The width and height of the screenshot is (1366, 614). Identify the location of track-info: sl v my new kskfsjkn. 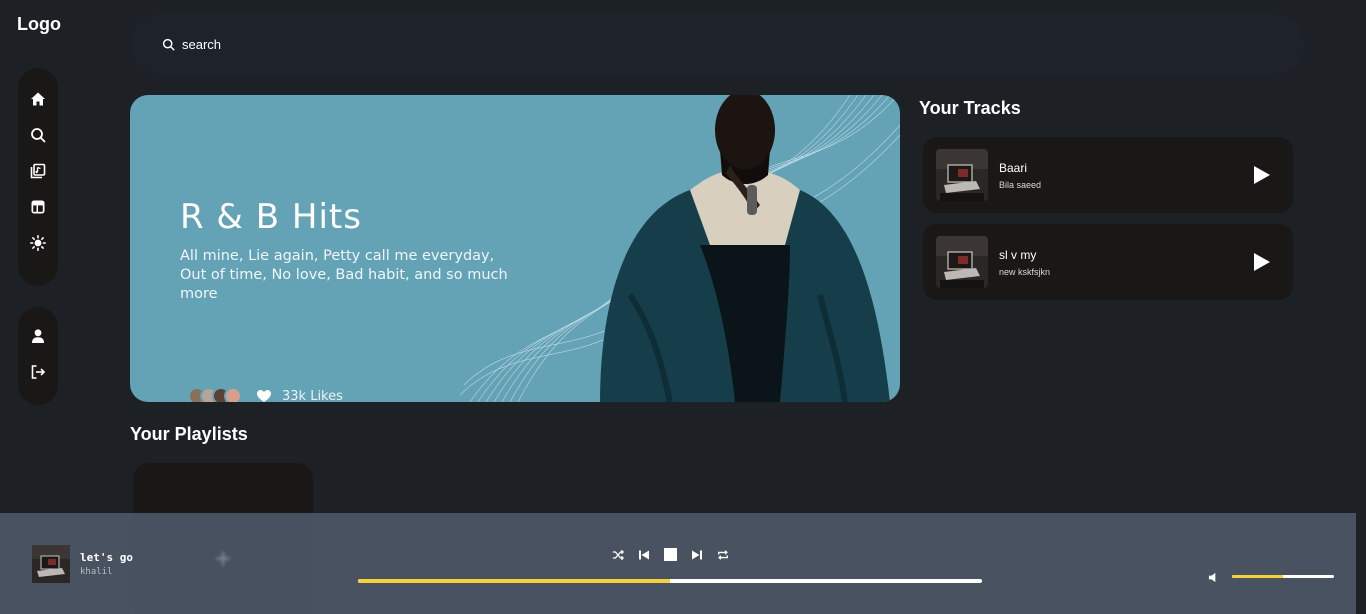
(1024, 262).